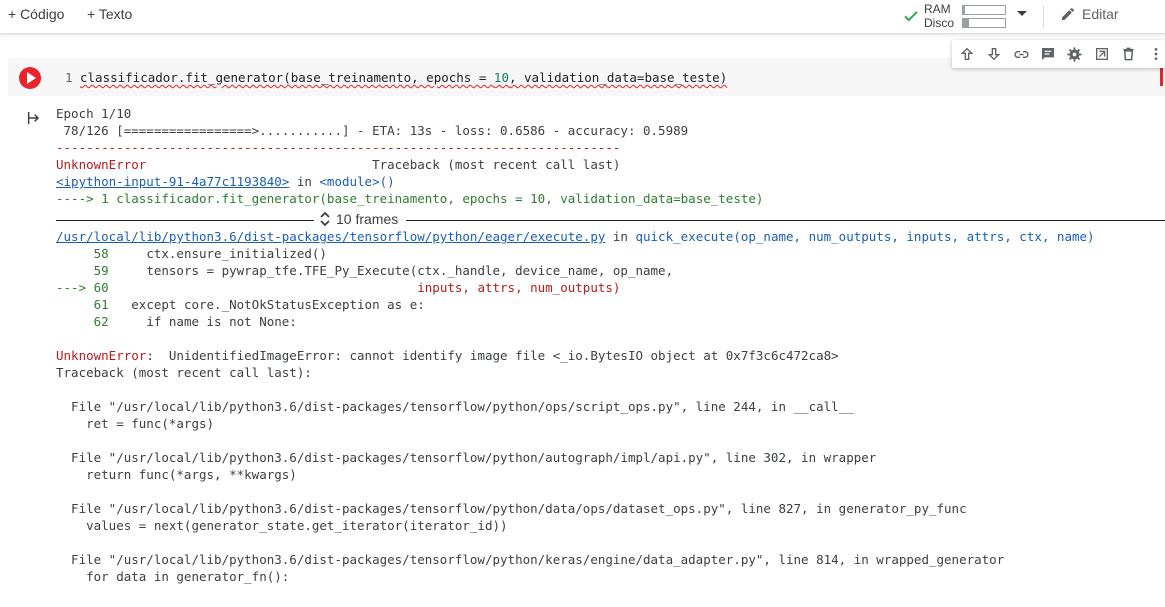 This screenshot has width=1165, height=607. I want to click on source-line-number: 58, so click(82, 253).